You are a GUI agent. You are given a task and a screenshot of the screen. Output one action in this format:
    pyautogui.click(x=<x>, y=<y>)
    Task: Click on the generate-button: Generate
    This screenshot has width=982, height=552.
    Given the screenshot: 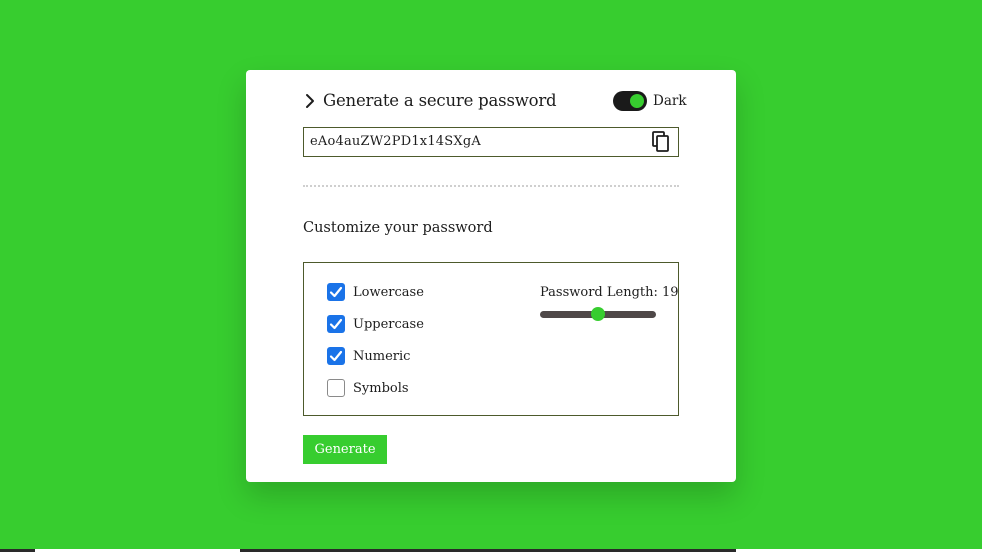 What is the action you would take?
    pyautogui.click(x=345, y=449)
    